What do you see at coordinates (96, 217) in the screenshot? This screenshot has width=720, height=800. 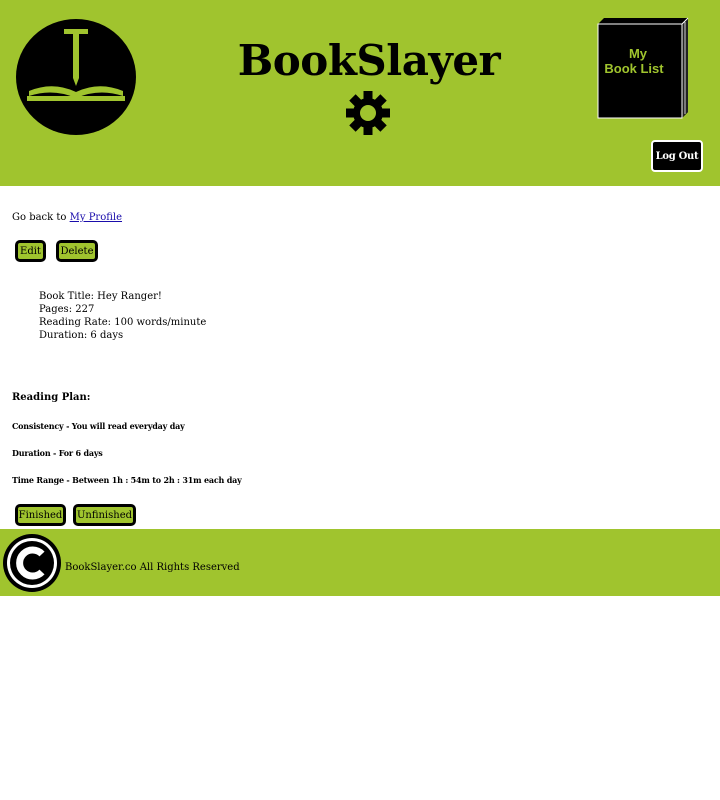 I see `my-profile-link: My Profile` at bounding box center [96, 217].